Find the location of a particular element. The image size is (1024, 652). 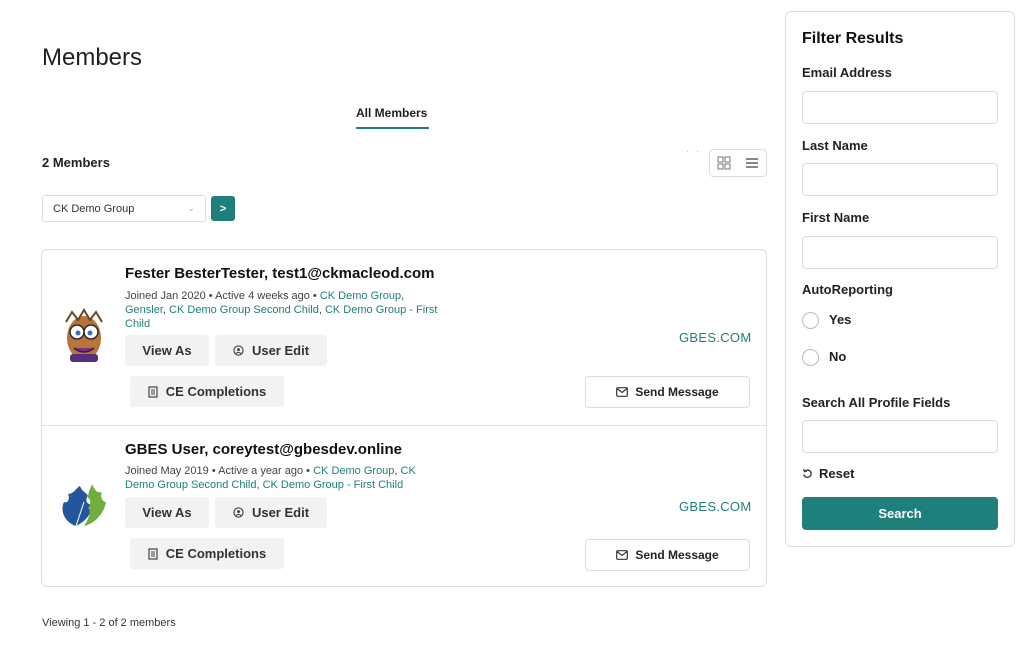

last-name-field is located at coordinates (900, 179).